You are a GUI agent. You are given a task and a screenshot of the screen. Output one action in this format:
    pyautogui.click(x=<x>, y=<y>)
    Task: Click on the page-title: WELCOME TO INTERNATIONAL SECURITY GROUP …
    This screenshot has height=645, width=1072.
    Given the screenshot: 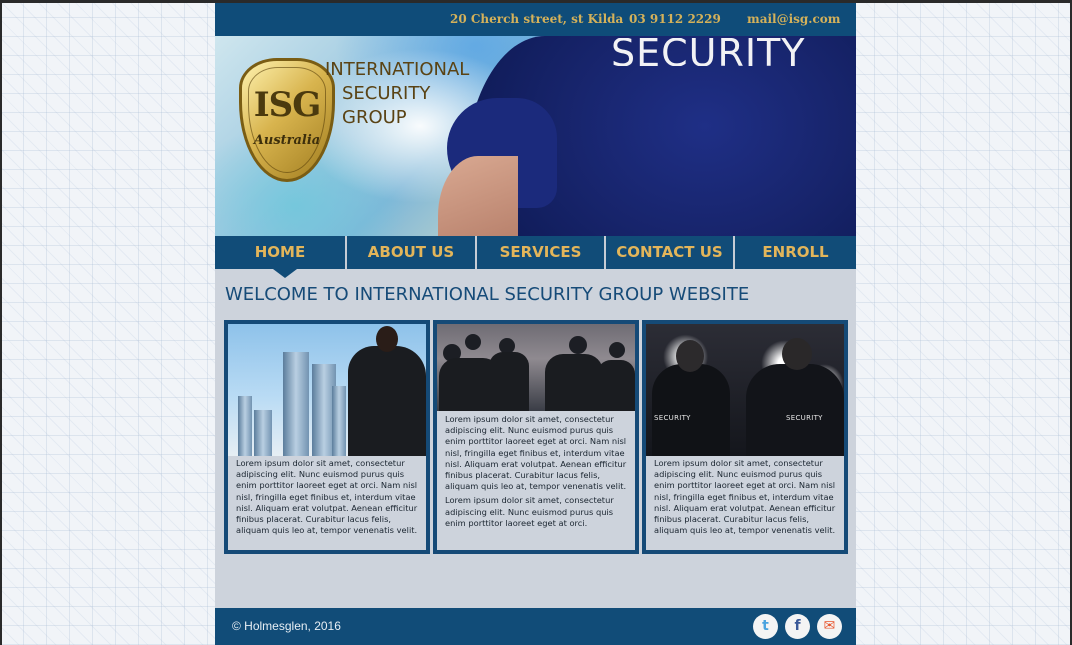 What is the action you would take?
    pyautogui.click(x=487, y=294)
    